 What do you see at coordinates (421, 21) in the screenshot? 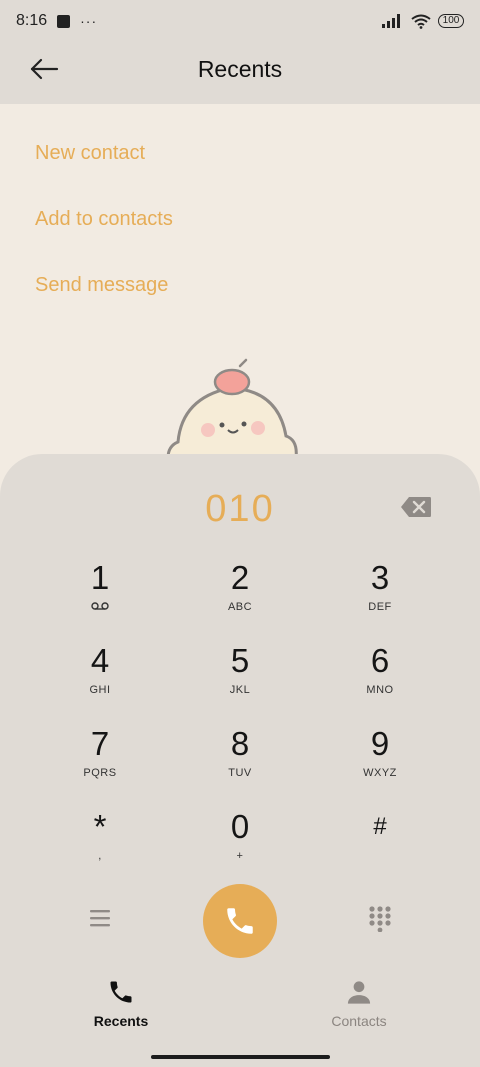
I see `wifi-icon` at bounding box center [421, 21].